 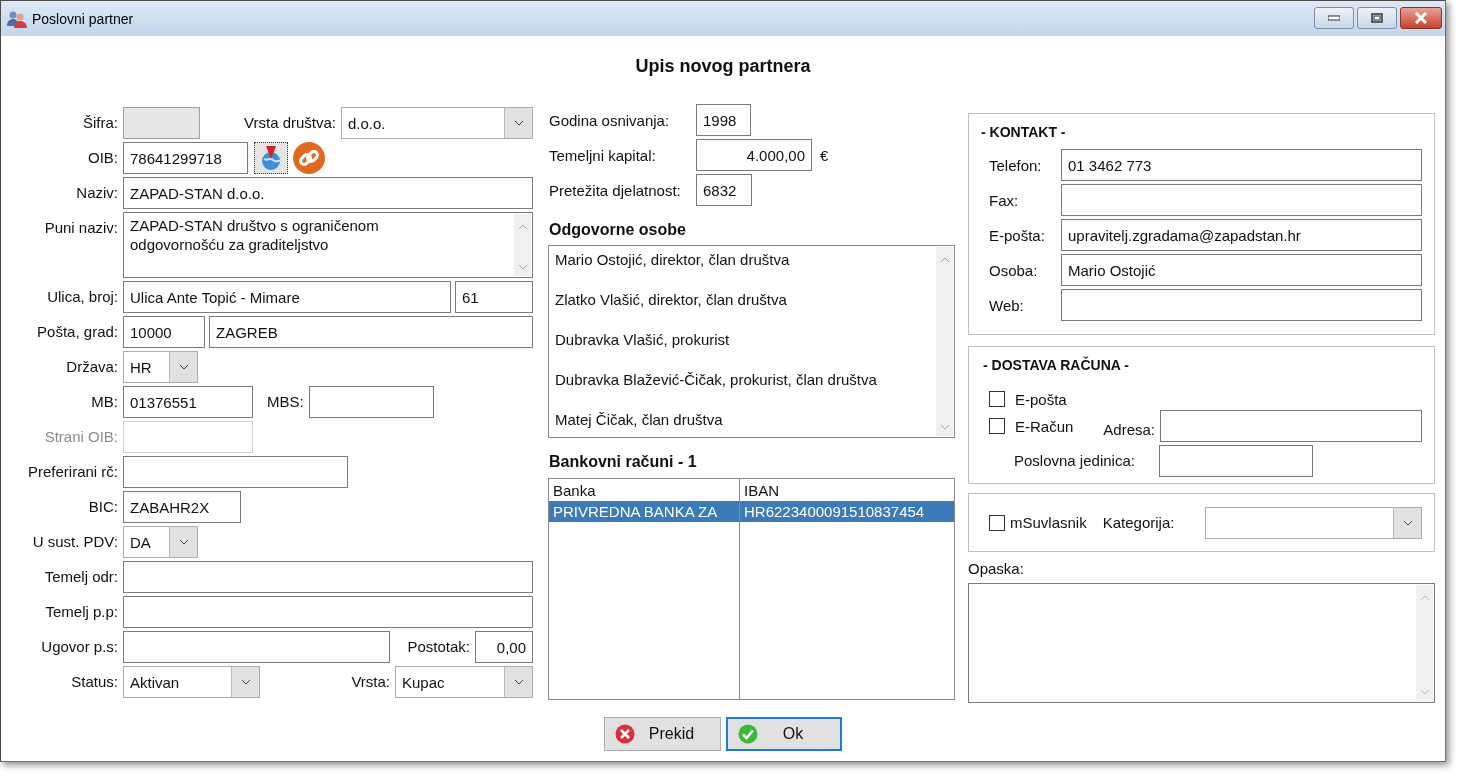 I want to click on field-label: Kategorija:, so click(x=1139, y=522).